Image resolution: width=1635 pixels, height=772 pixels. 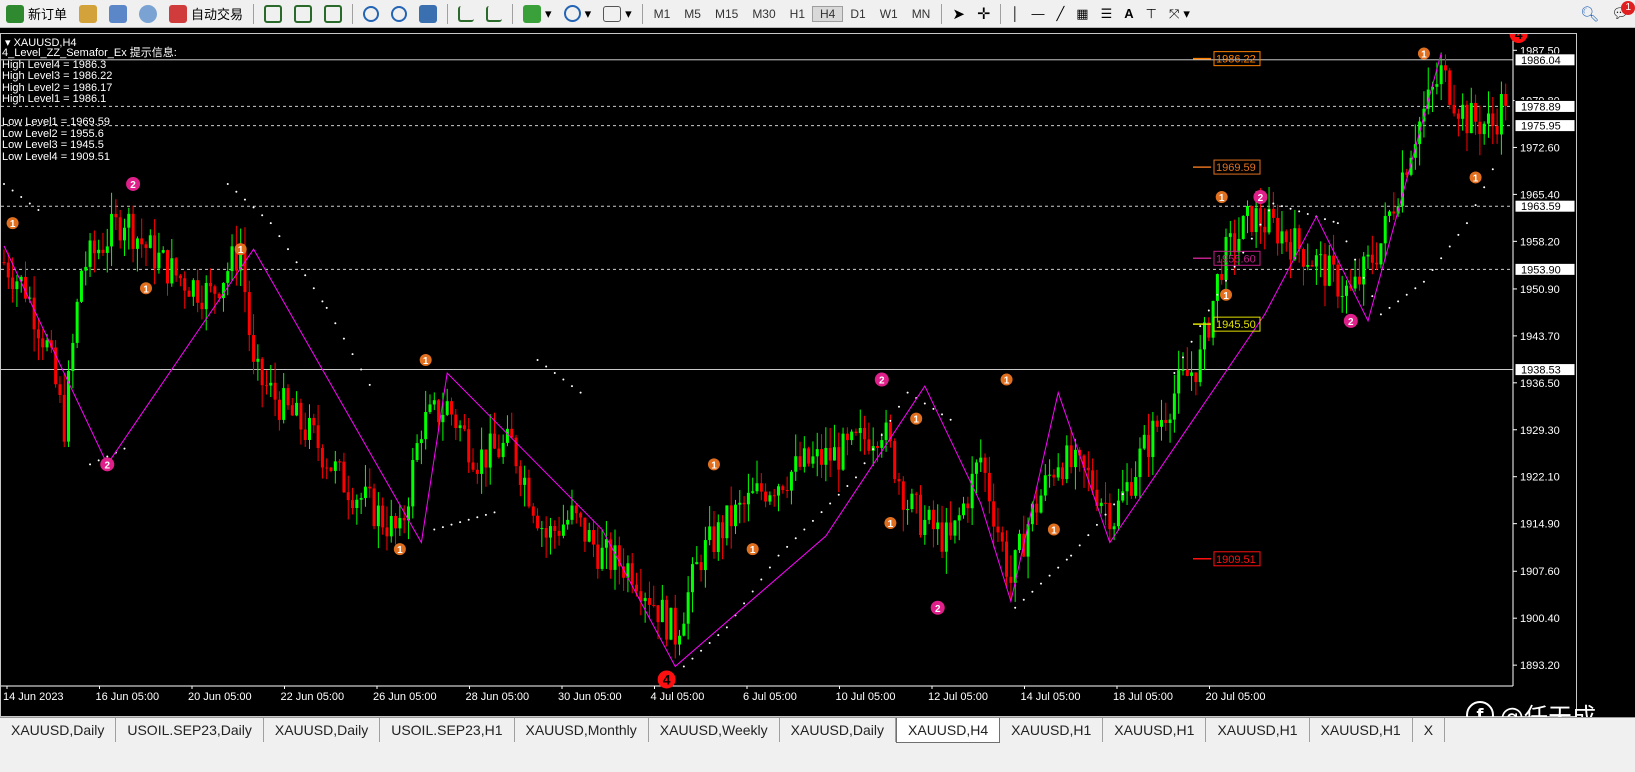 What do you see at coordinates (273, 13) in the screenshot?
I see `bar-chart-button` at bounding box center [273, 13].